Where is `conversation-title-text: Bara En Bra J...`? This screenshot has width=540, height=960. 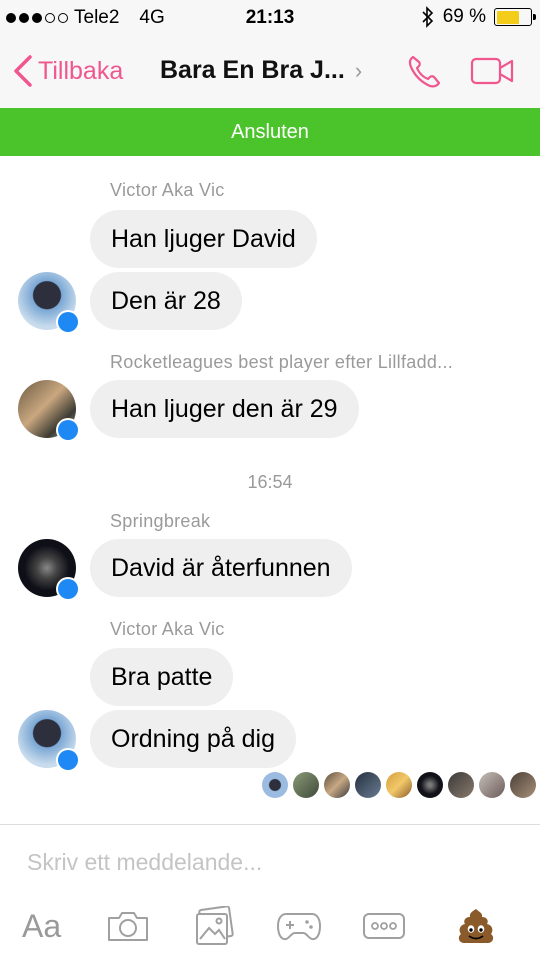
conversation-title-text: Bara En Bra J... is located at coordinates (252, 70).